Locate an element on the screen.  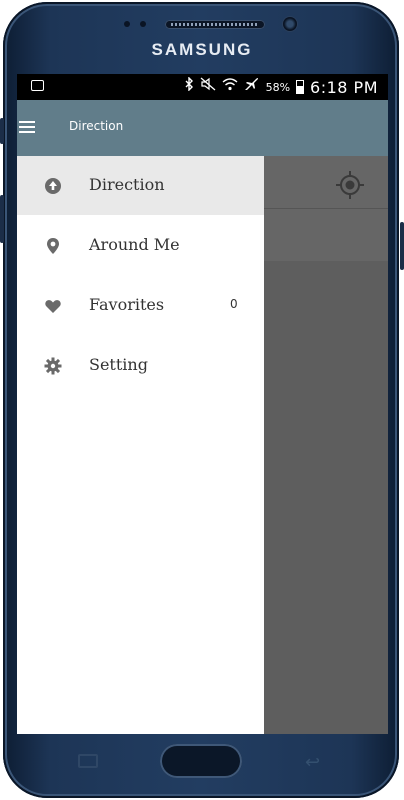
drawer-item-around-me: Around Me is located at coordinates (140, 245).